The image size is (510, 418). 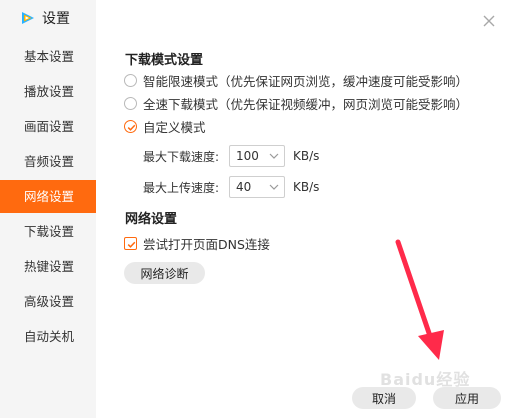 I want to click on max-upload-label: 最大上传速度:, so click(x=181, y=187).